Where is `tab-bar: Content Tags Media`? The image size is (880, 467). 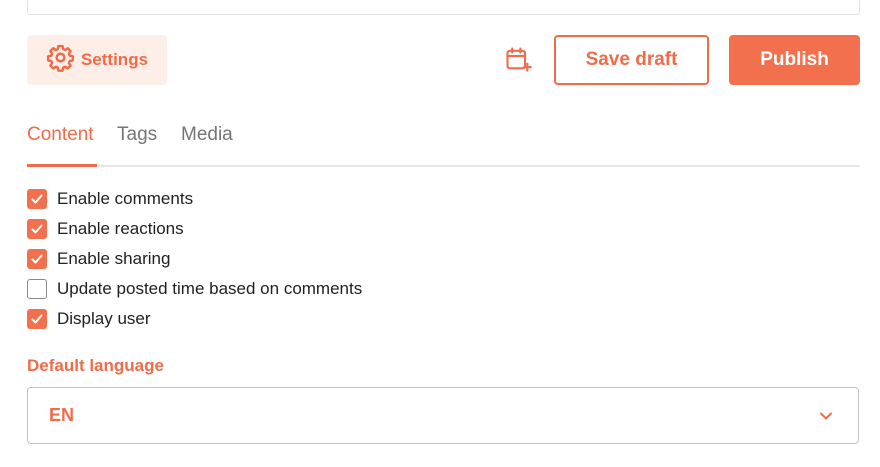 tab-bar: Content Tags Media is located at coordinates (443, 139).